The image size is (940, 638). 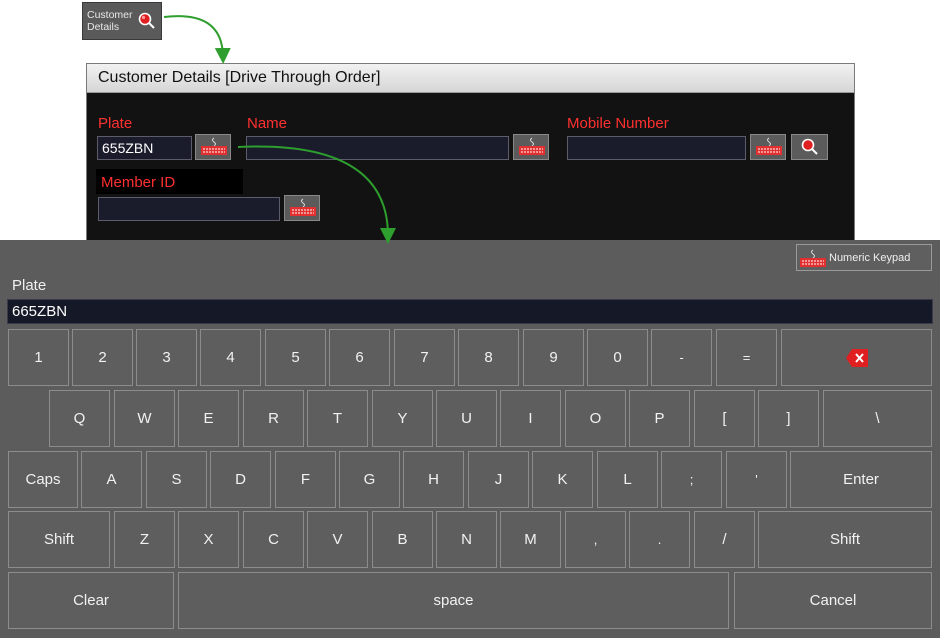 What do you see at coordinates (659, 418) in the screenshot?
I see `key-p: P` at bounding box center [659, 418].